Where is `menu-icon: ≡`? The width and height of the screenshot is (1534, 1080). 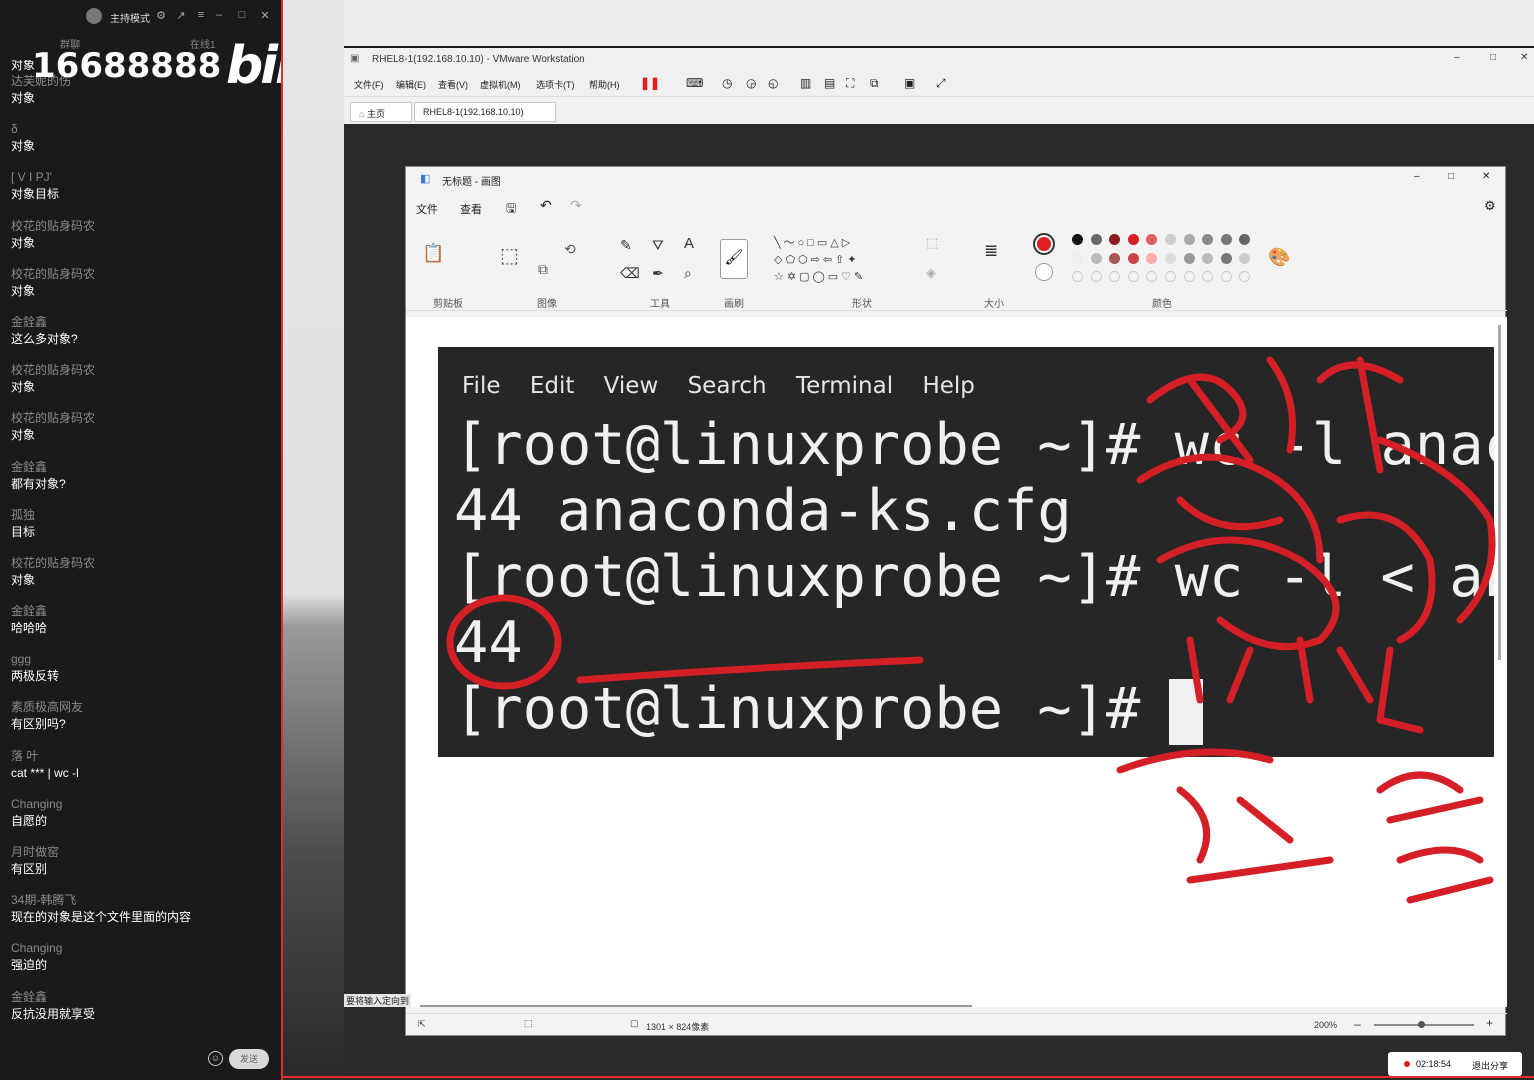 menu-icon: ≡ is located at coordinates (201, 15).